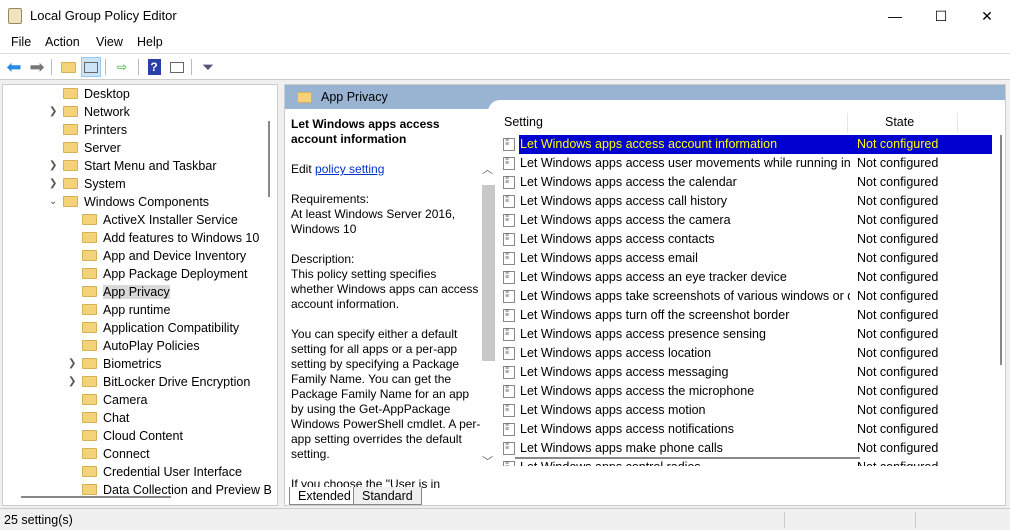 The width and height of the screenshot is (1010, 530). Describe the element at coordinates (126, 310) in the screenshot. I see `tree-item: App runtime` at that location.